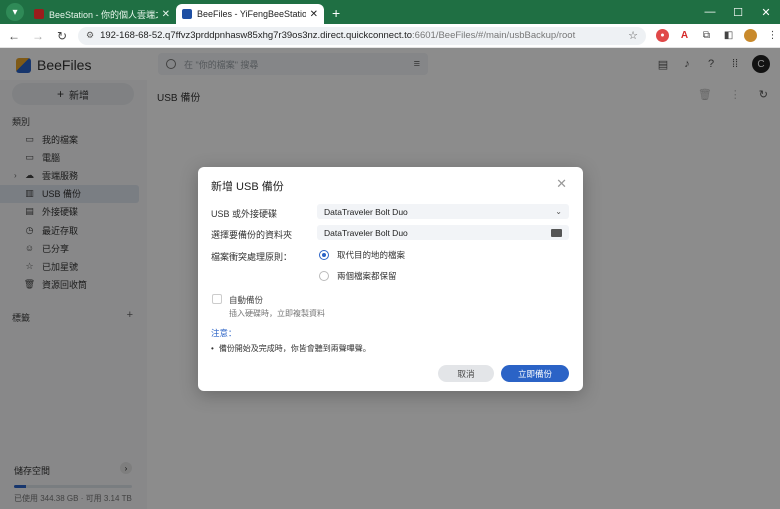 The height and width of the screenshot is (509, 780). Describe the element at coordinates (38, 36) in the screenshot. I see `forward-button: →` at that location.